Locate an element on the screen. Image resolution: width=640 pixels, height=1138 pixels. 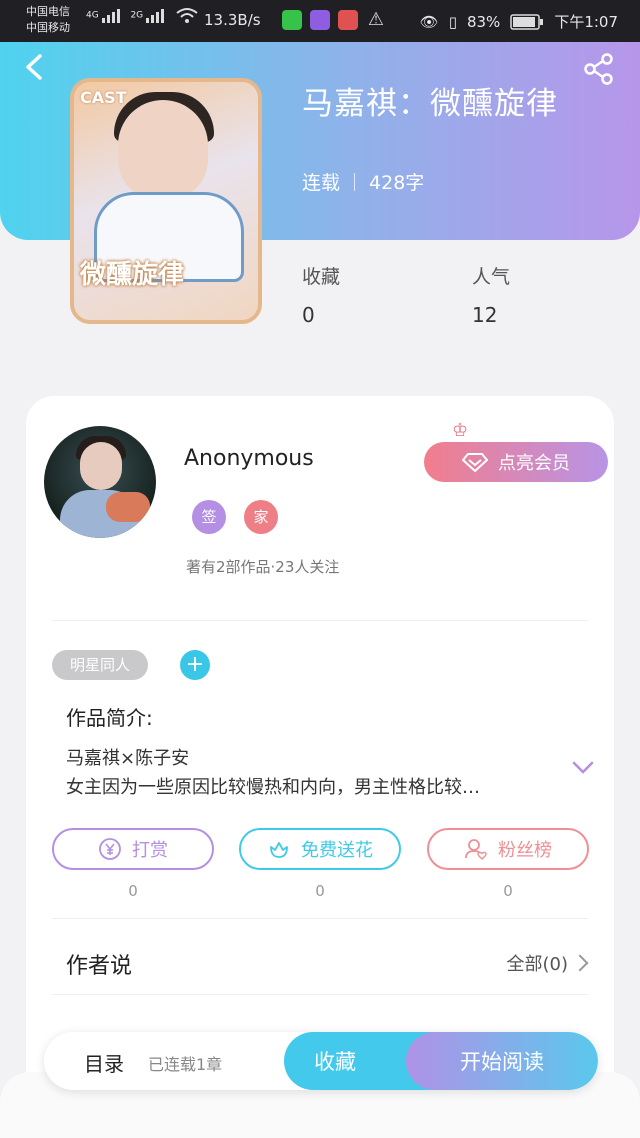
diamond-icon is located at coordinates (475, 462).